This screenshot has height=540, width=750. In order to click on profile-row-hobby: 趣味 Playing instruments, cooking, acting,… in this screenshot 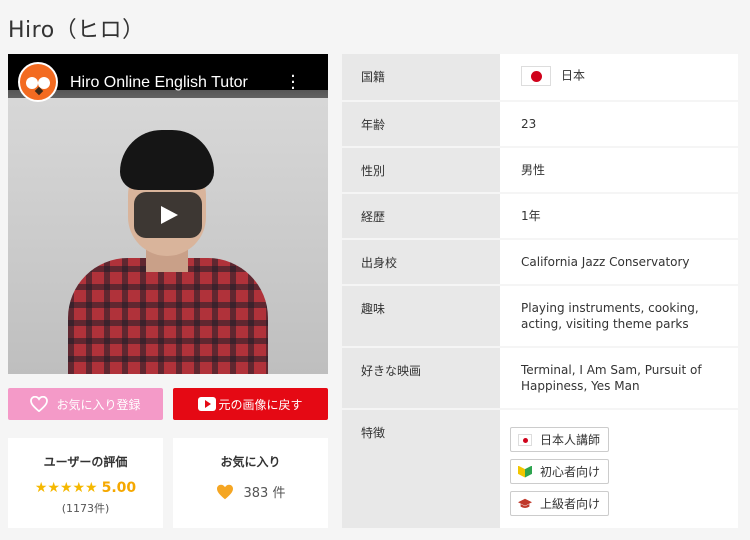, I will do `click(540, 317)`.